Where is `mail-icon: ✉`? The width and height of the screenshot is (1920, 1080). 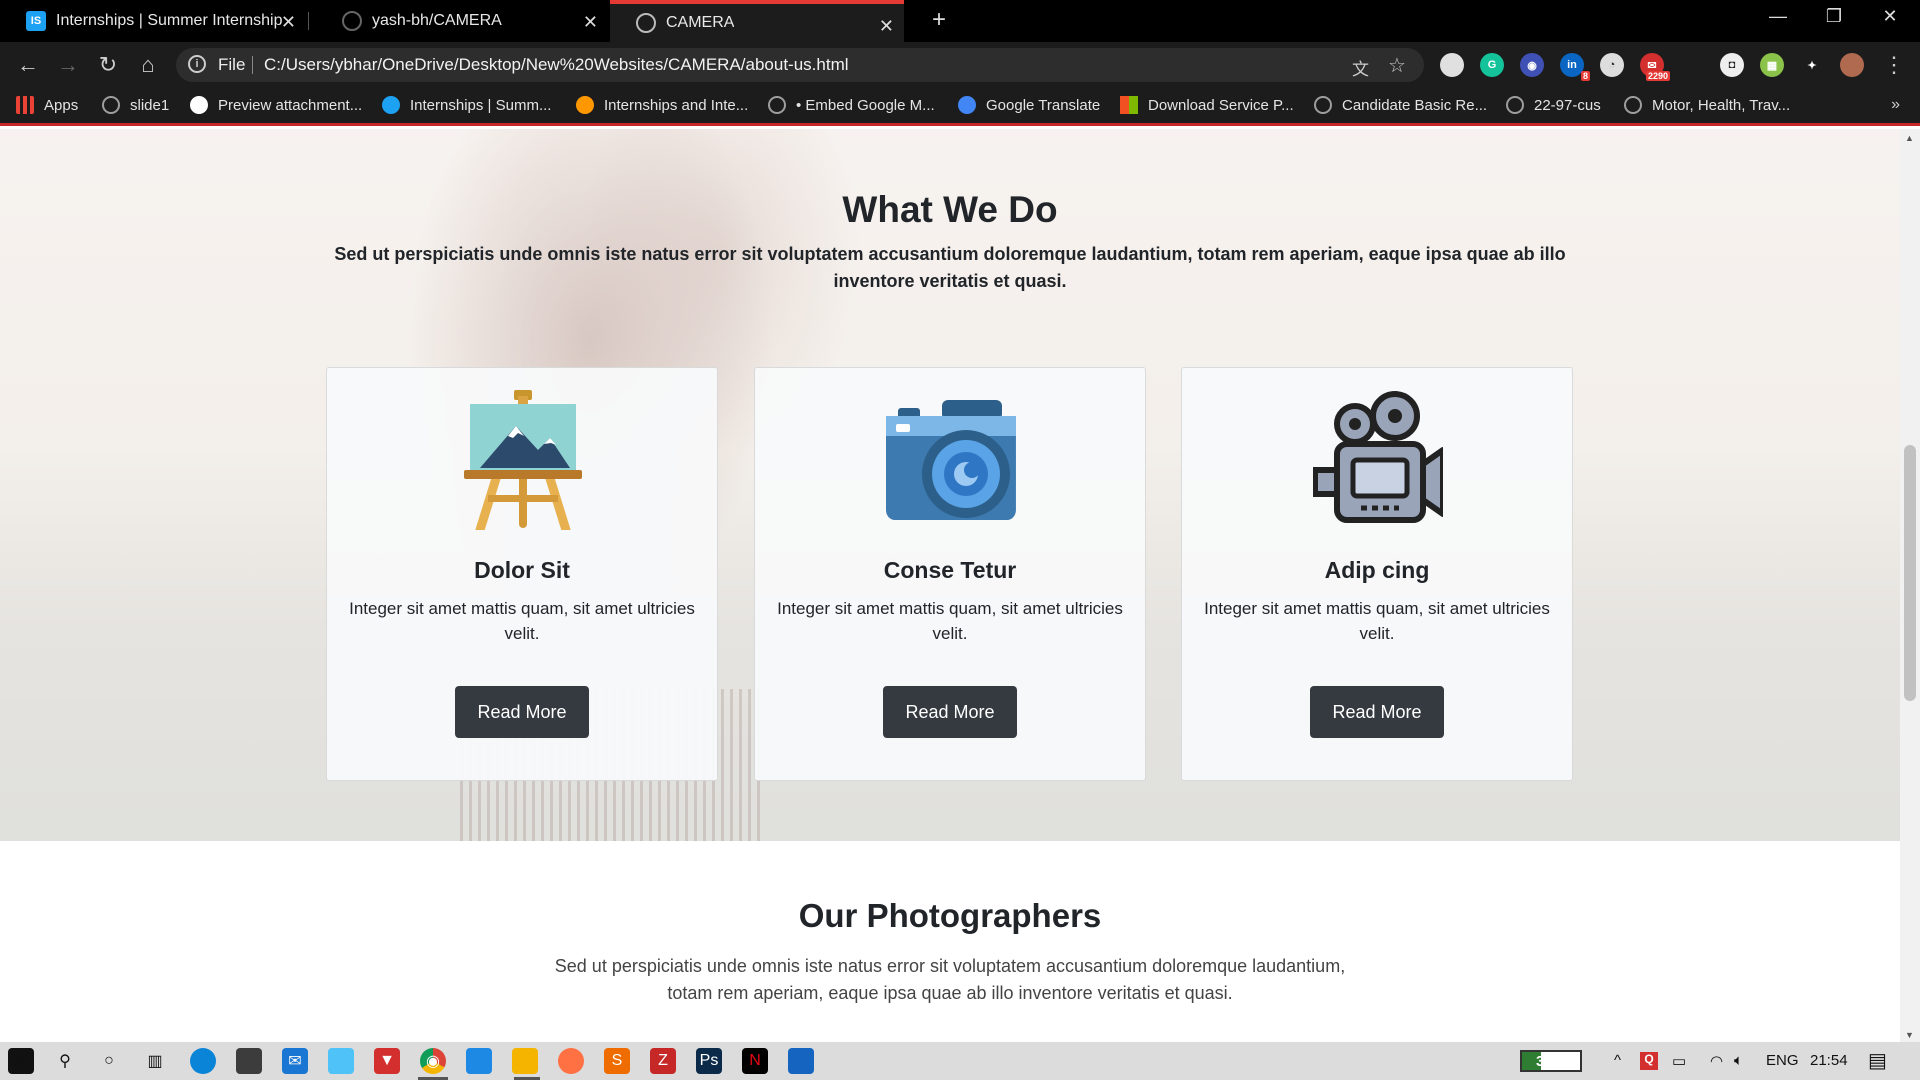 mail-icon: ✉ is located at coordinates (295, 1061).